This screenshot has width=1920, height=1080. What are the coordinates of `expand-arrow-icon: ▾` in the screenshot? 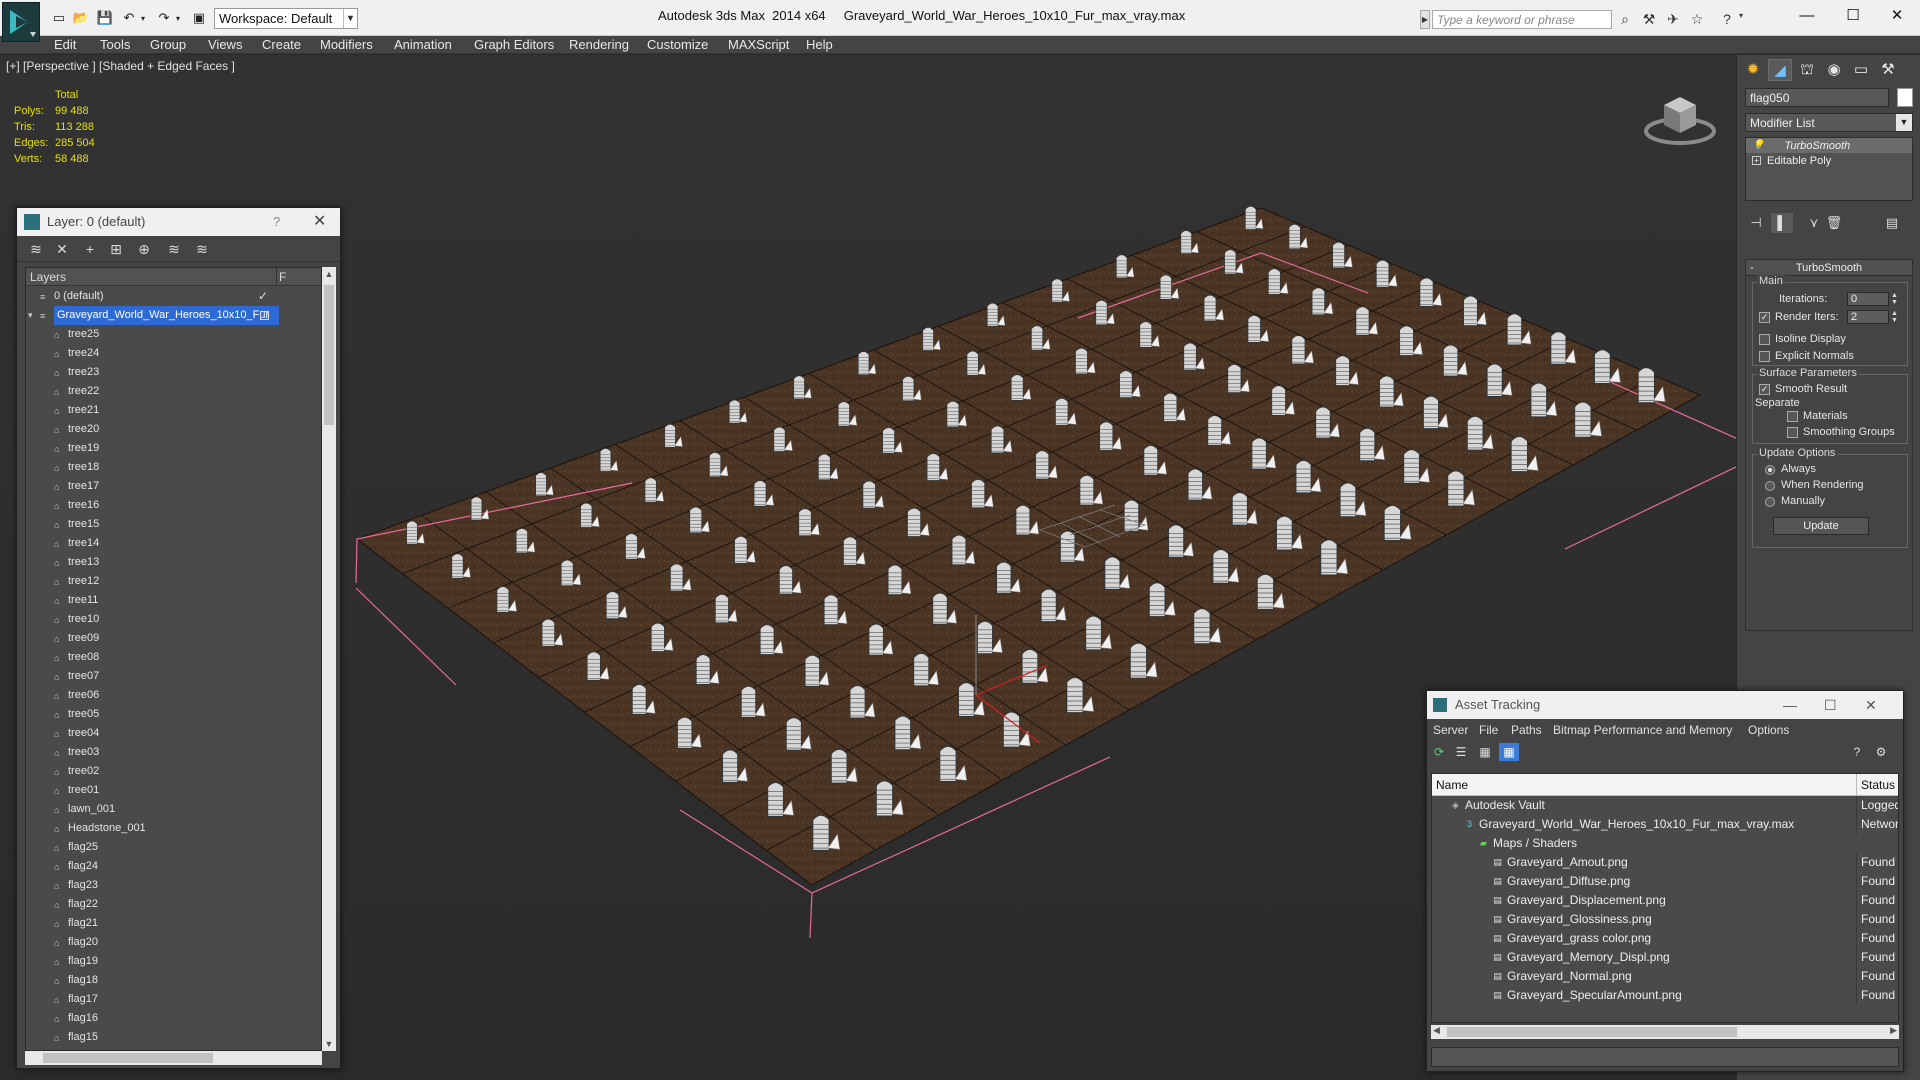 It's located at (30, 315).